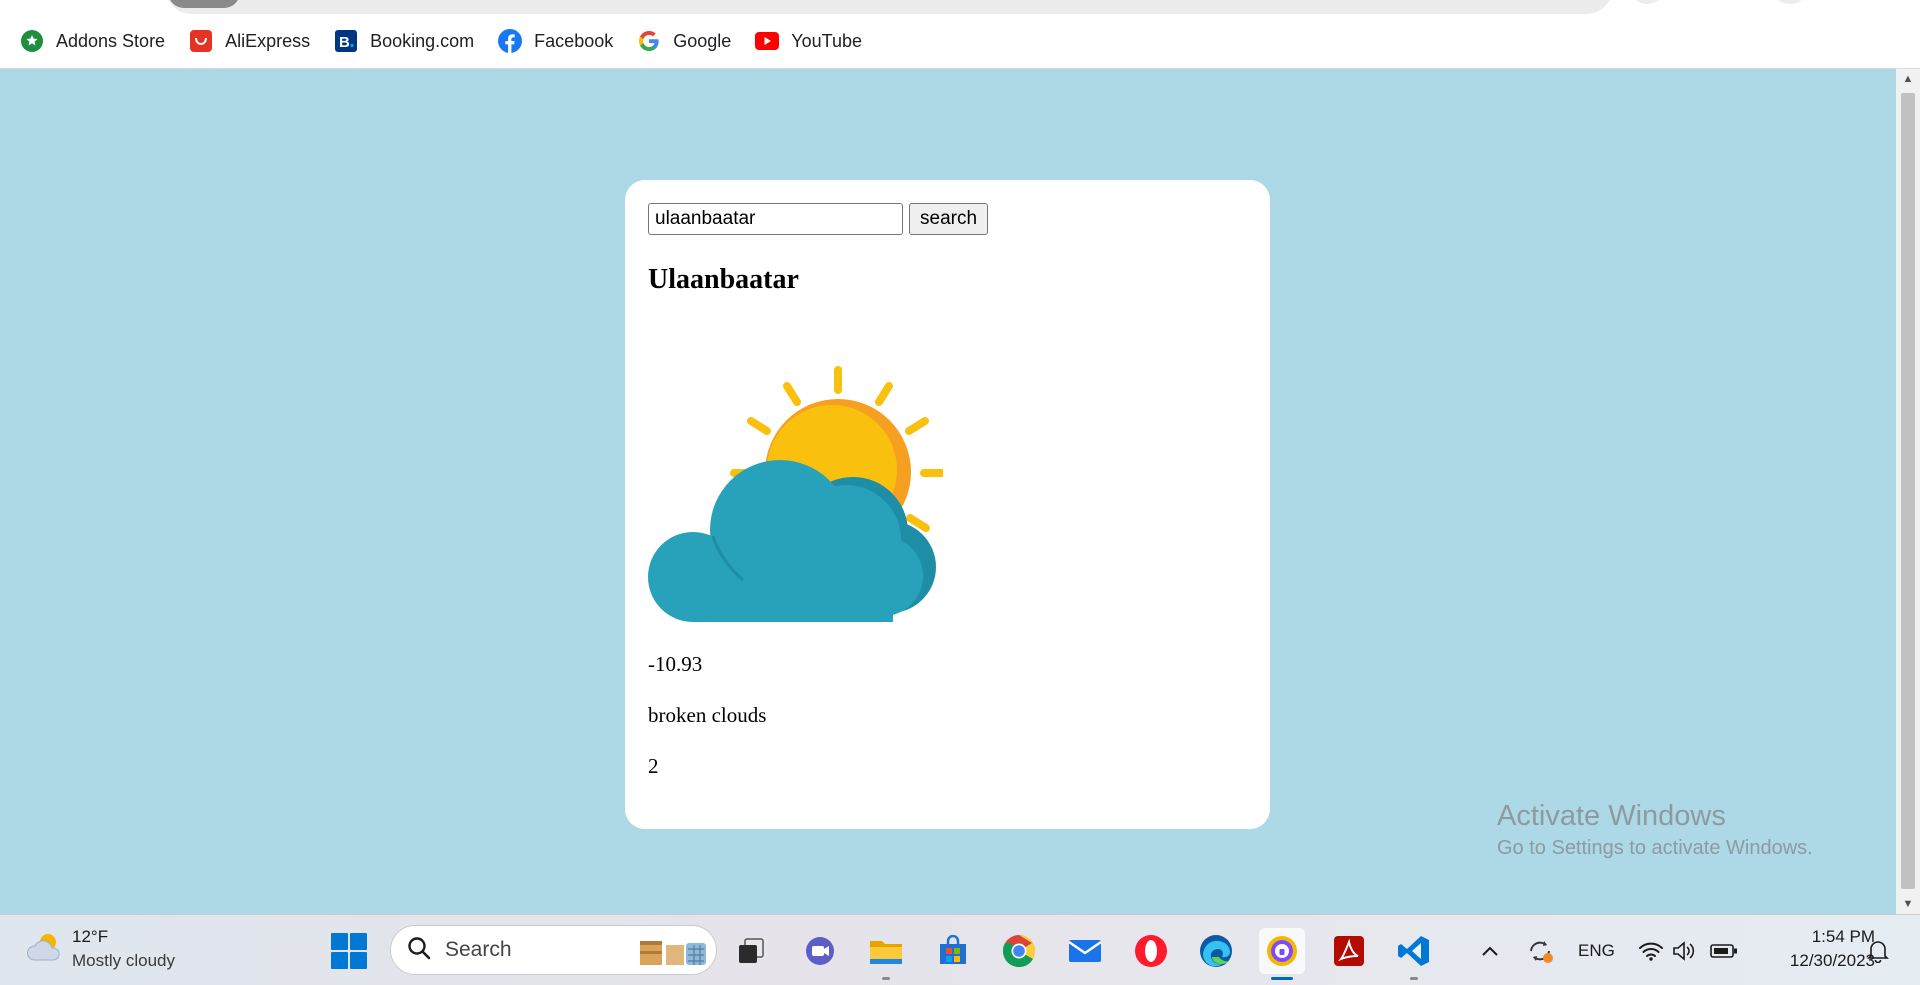 The width and height of the screenshot is (1920, 985). I want to click on clock-time: 1:54 PM, so click(1843, 936).